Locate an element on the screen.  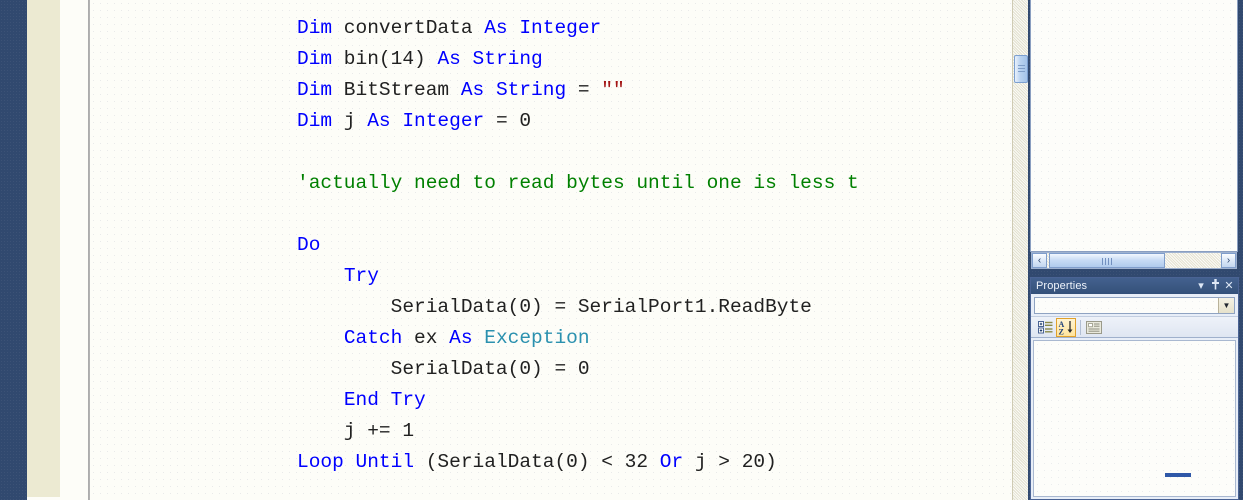
toolbar-separator is located at coordinates (1080, 327).